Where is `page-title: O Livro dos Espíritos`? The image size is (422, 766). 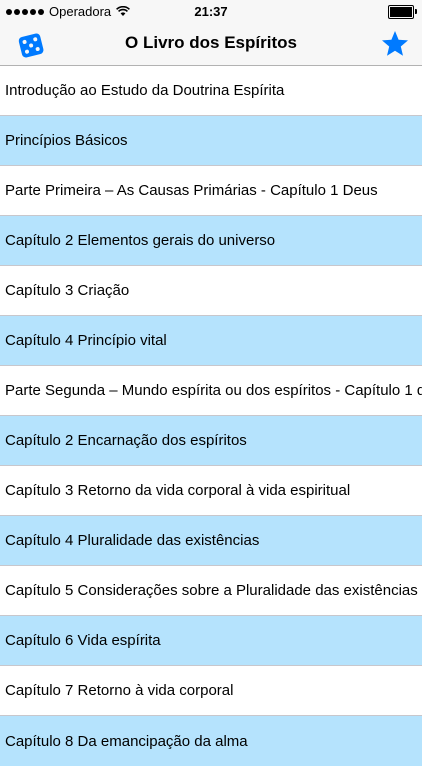 page-title: O Livro dos Espíritos is located at coordinates (211, 42).